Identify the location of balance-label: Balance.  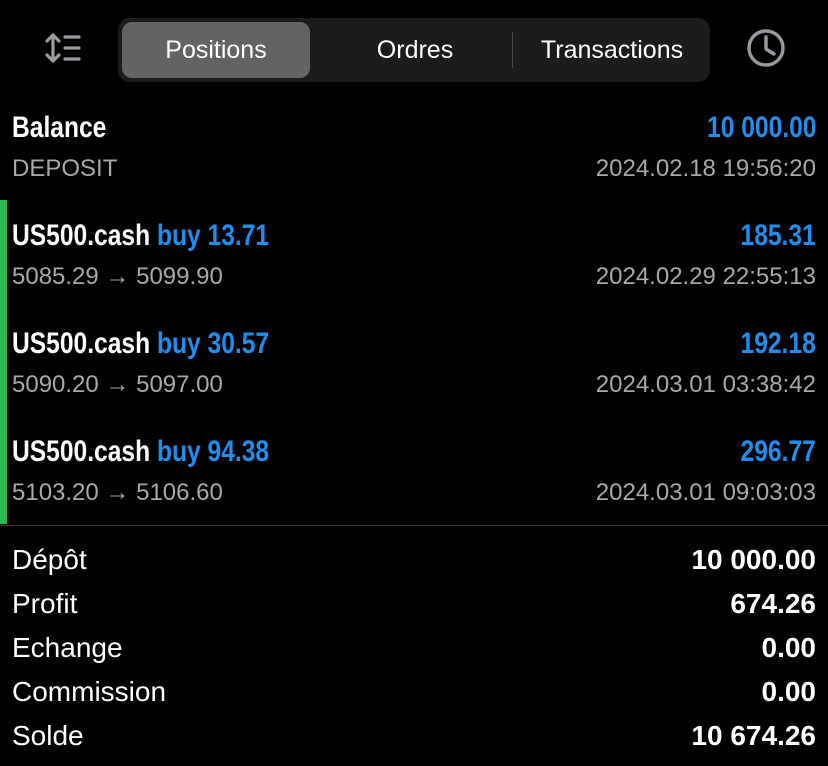
(59, 127).